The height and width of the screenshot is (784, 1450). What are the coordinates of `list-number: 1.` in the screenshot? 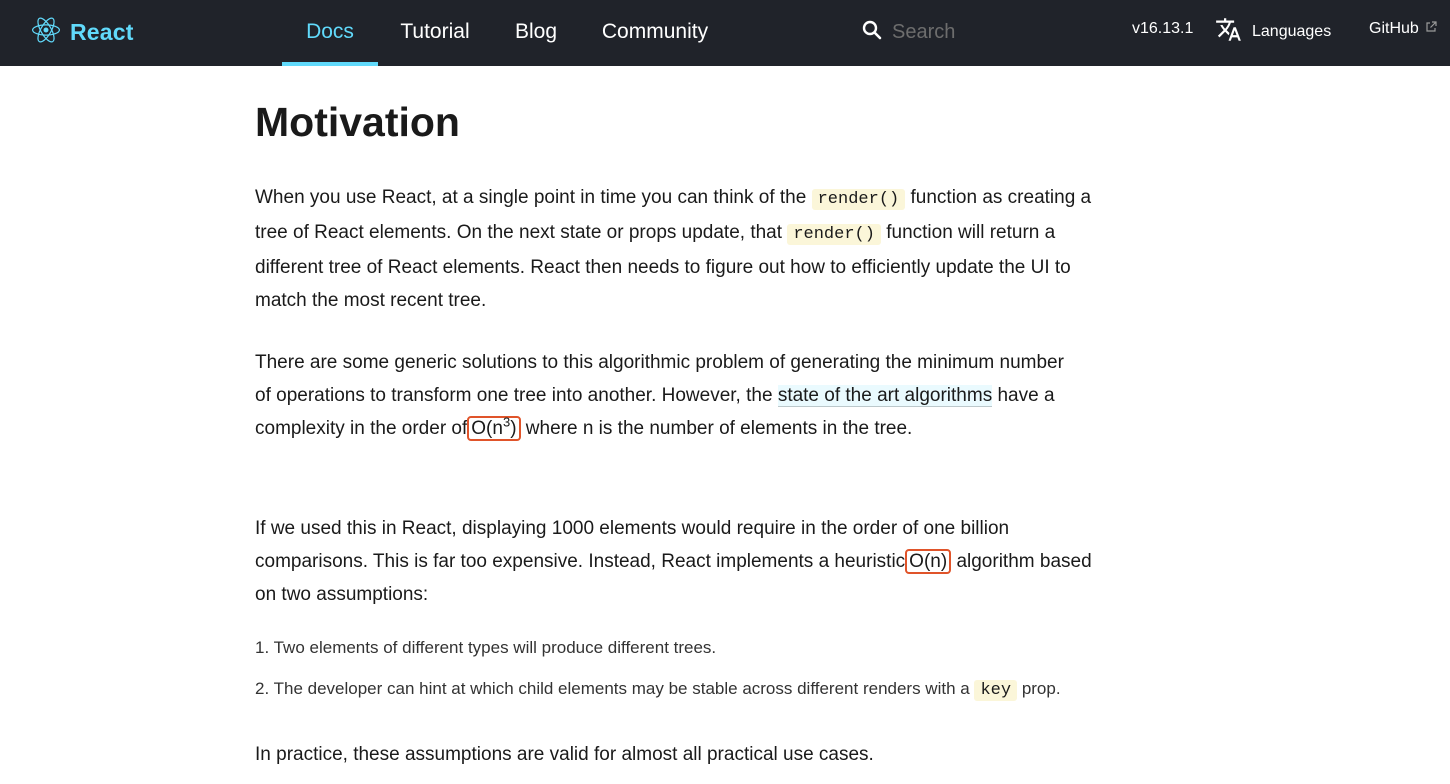 It's located at (262, 647).